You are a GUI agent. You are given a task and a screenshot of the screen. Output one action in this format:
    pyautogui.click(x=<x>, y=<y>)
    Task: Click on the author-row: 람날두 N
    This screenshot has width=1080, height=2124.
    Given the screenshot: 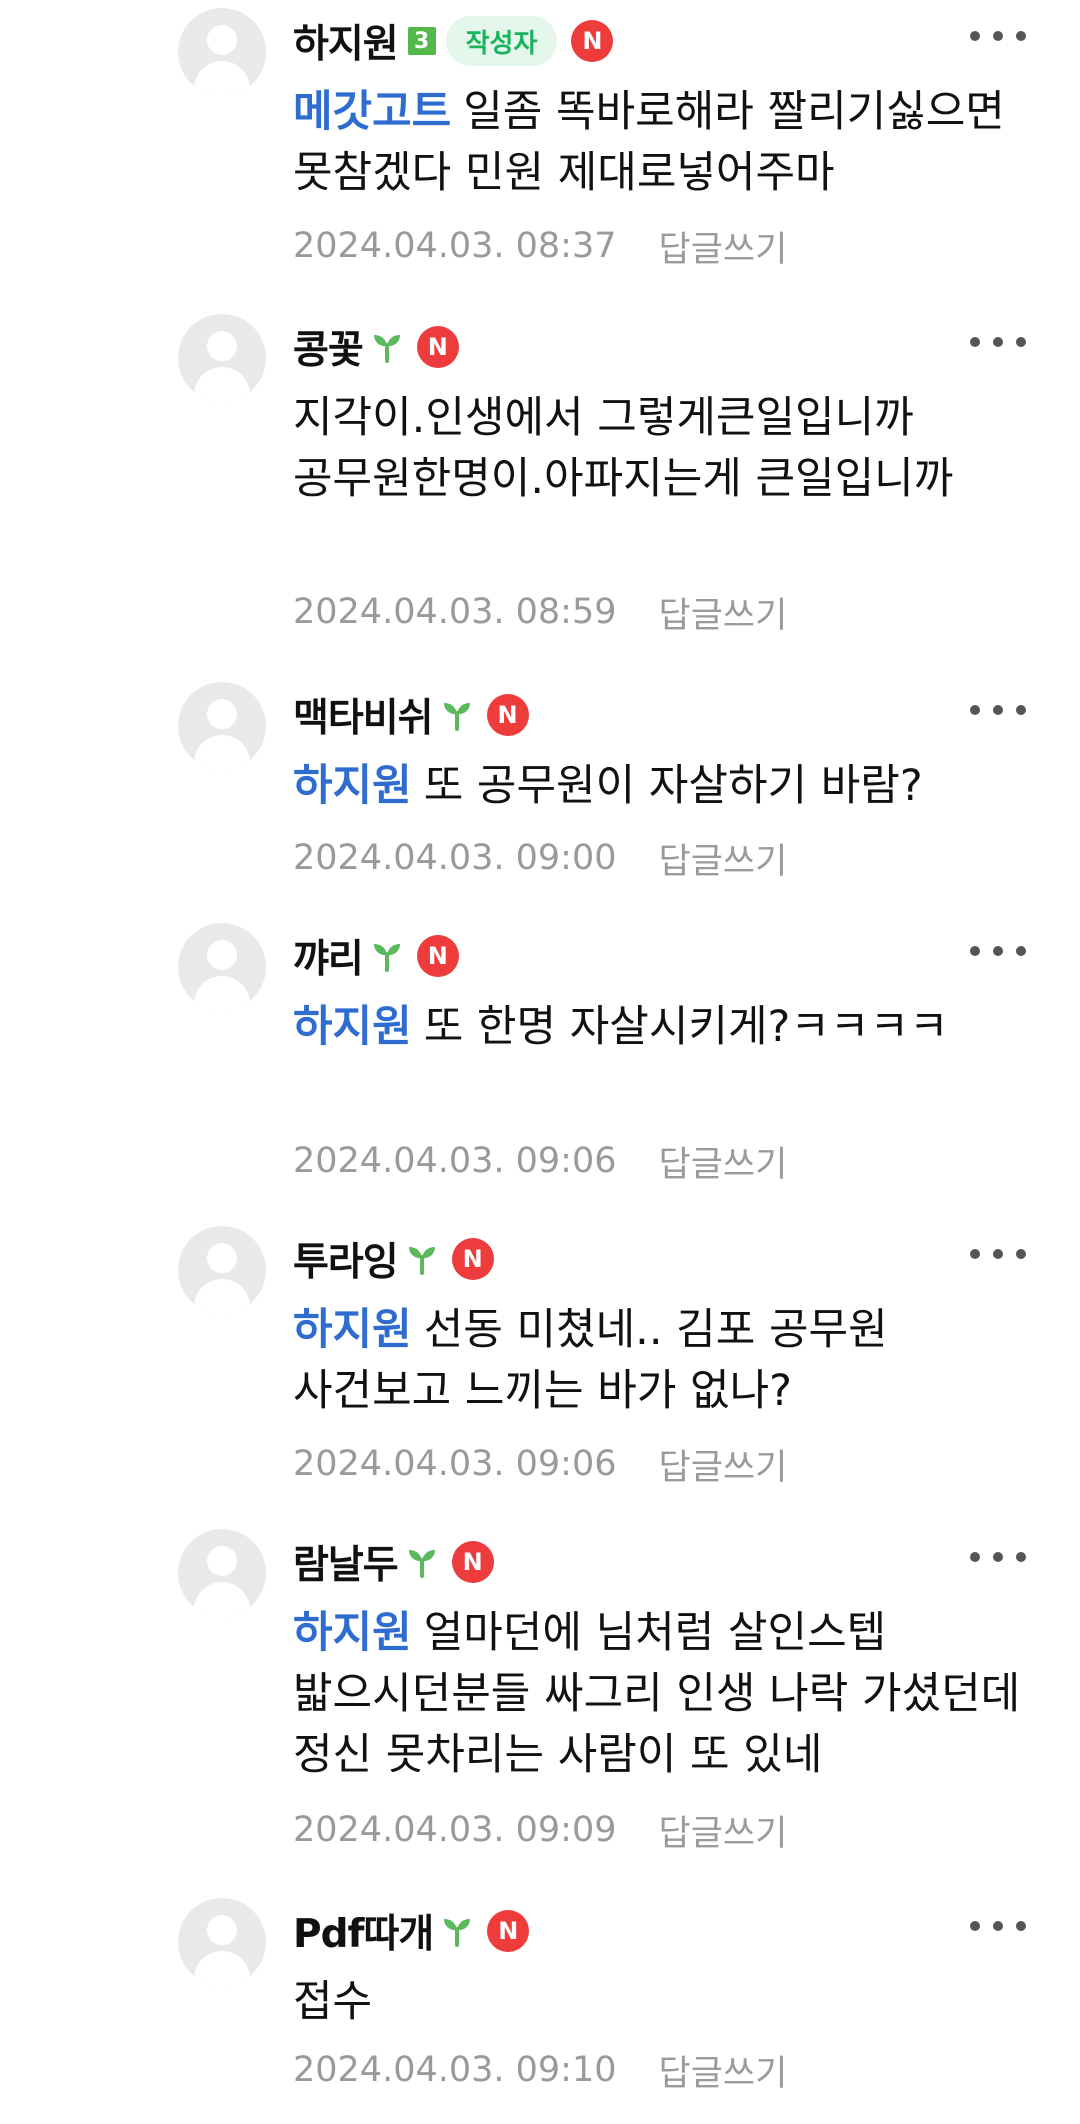 What is the action you would take?
    pyautogui.click(x=393, y=1562)
    